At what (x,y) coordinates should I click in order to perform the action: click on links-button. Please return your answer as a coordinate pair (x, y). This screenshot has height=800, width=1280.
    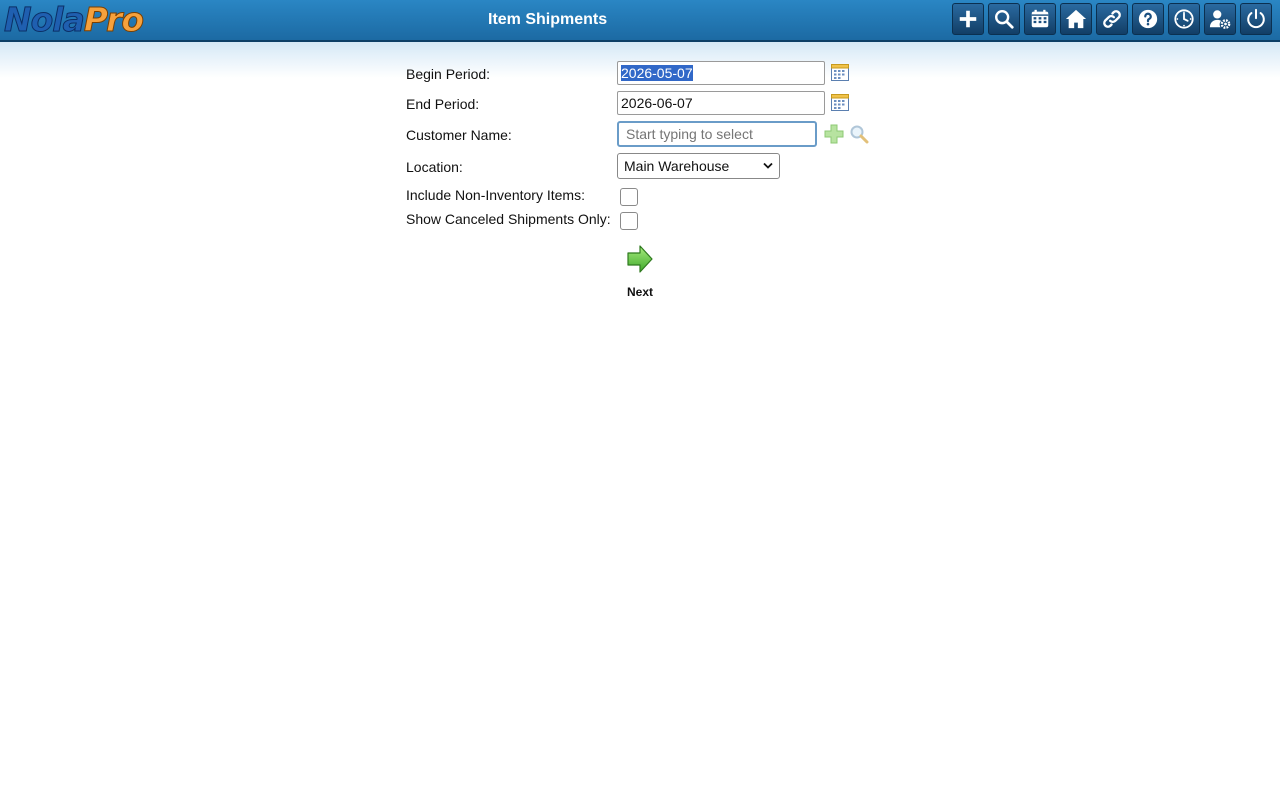
    Looking at the image, I should click on (1112, 19).